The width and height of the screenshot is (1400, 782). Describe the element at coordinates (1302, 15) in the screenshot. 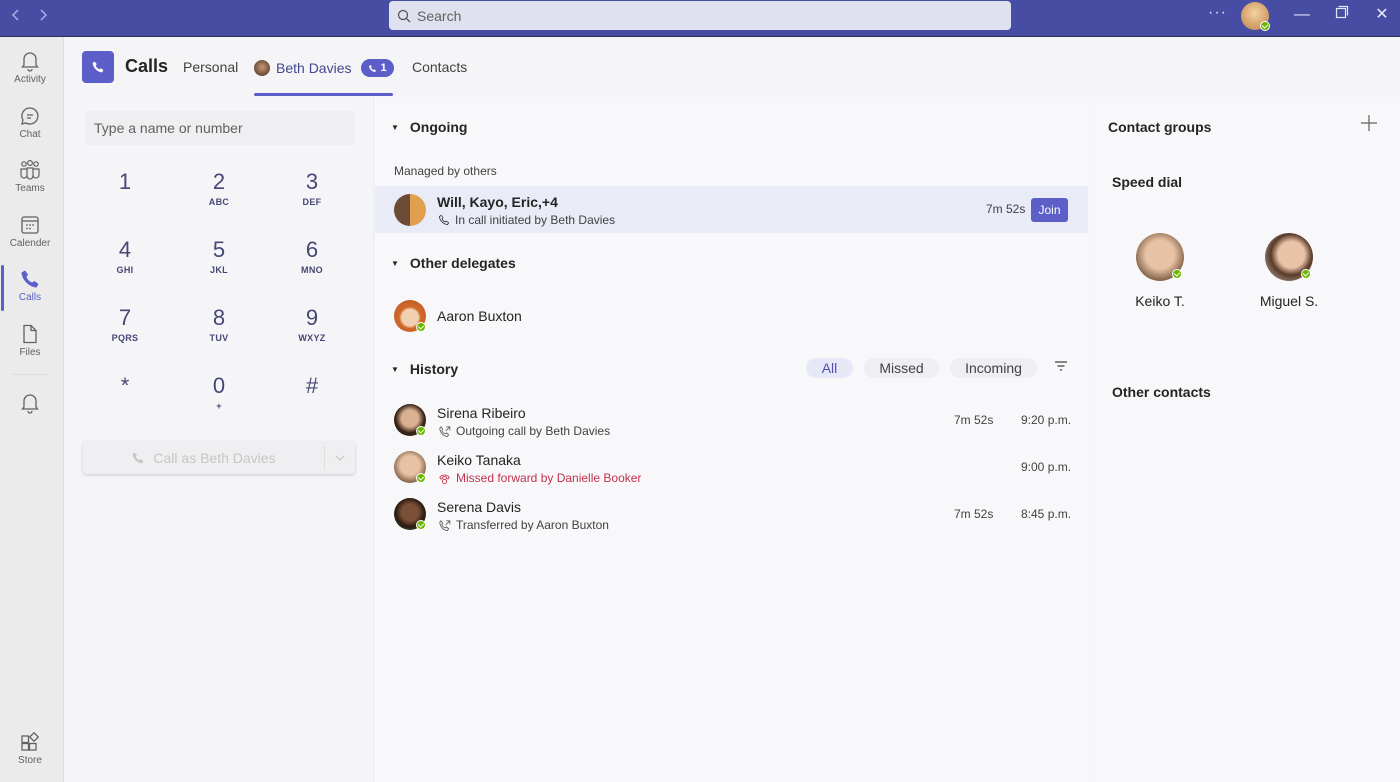

I see `minimize-button: —` at that location.